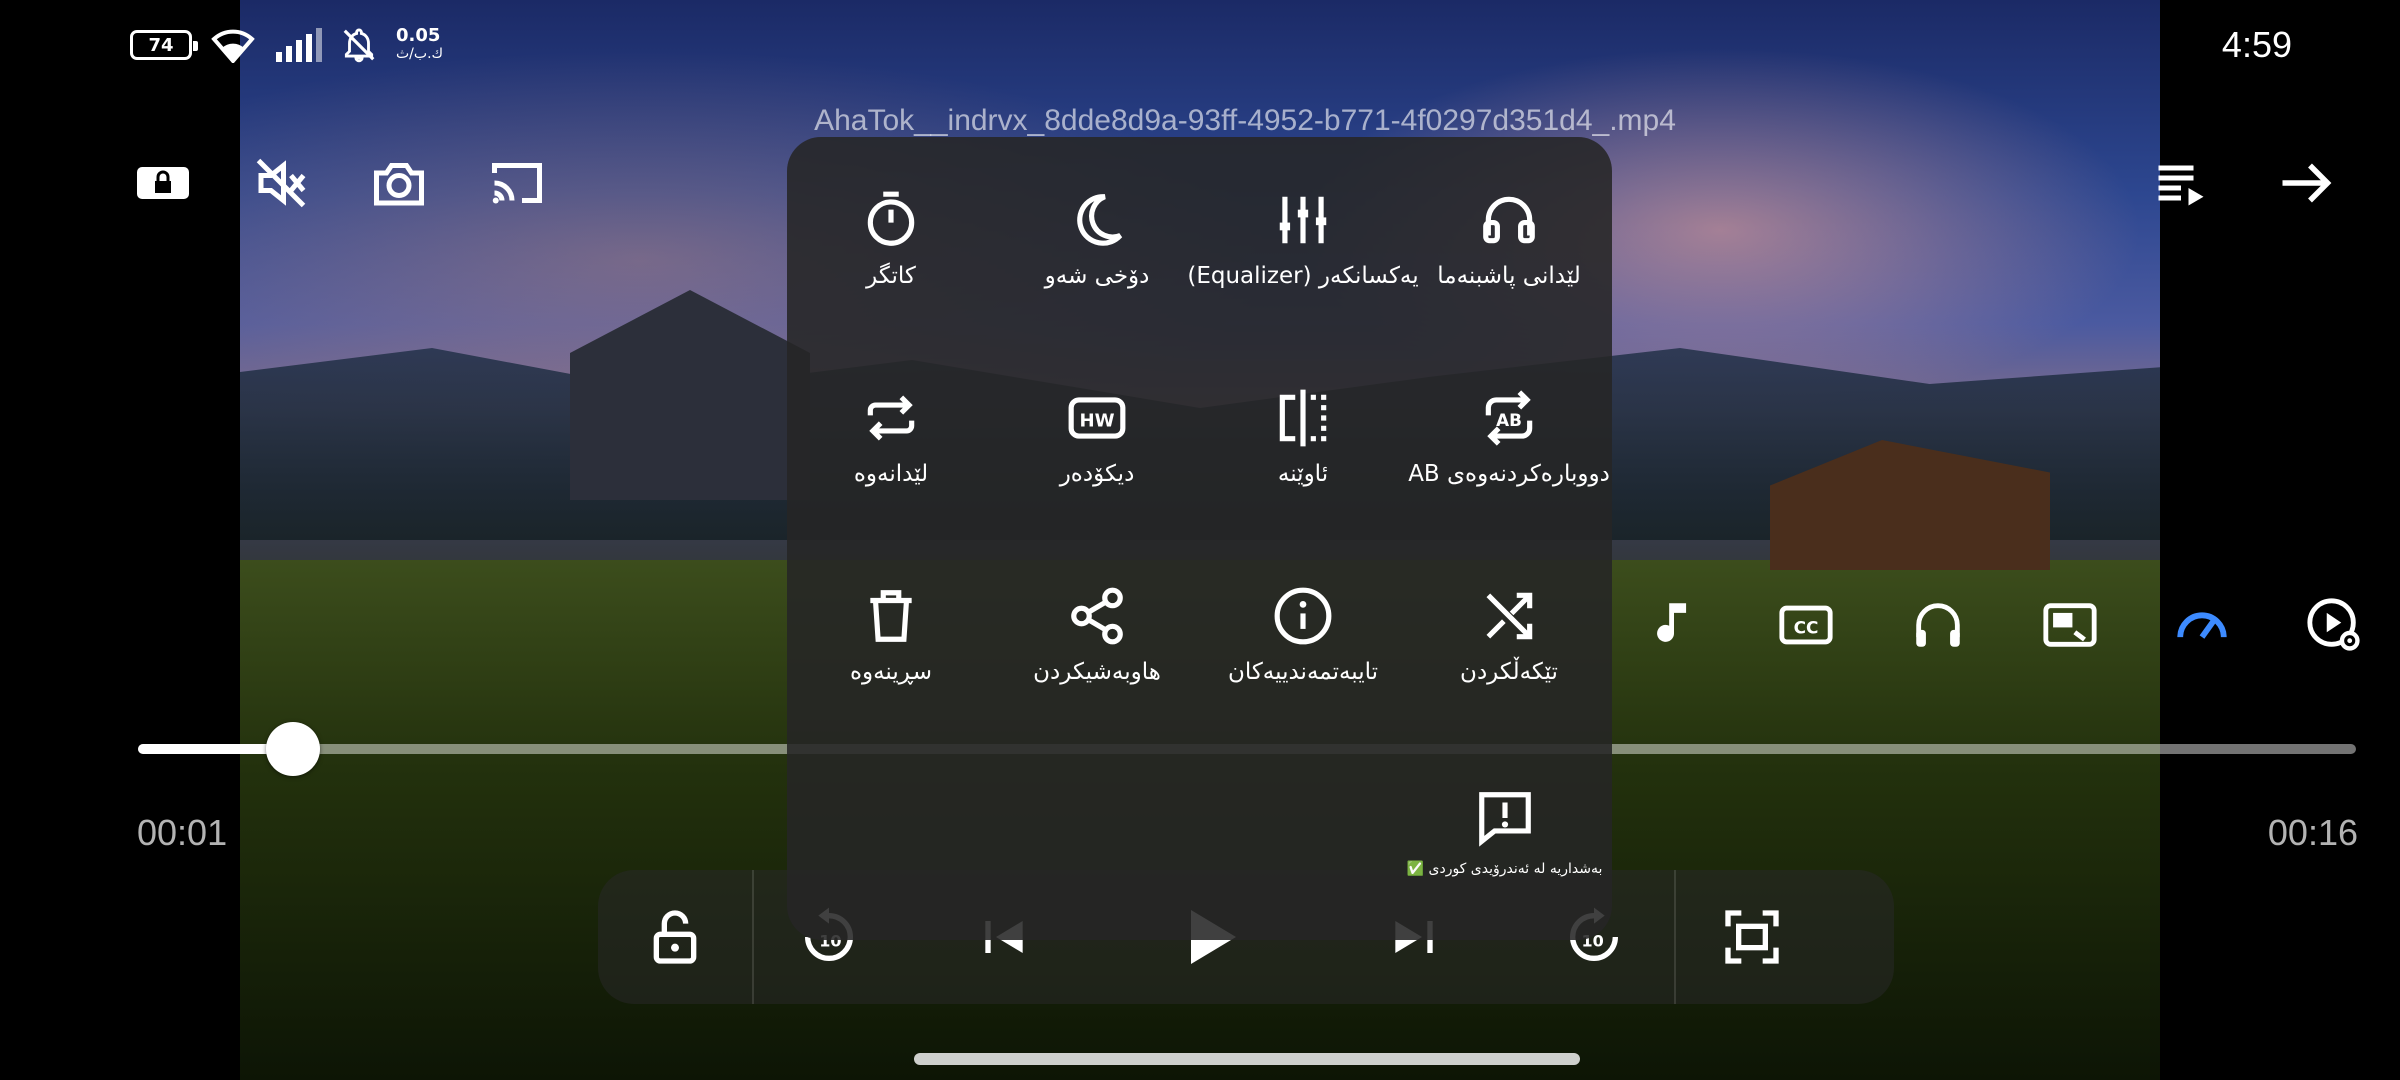  Describe the element at coordinates (891, 276) in the screenshot. I see `menu-item-label: کاتگر` at that location.